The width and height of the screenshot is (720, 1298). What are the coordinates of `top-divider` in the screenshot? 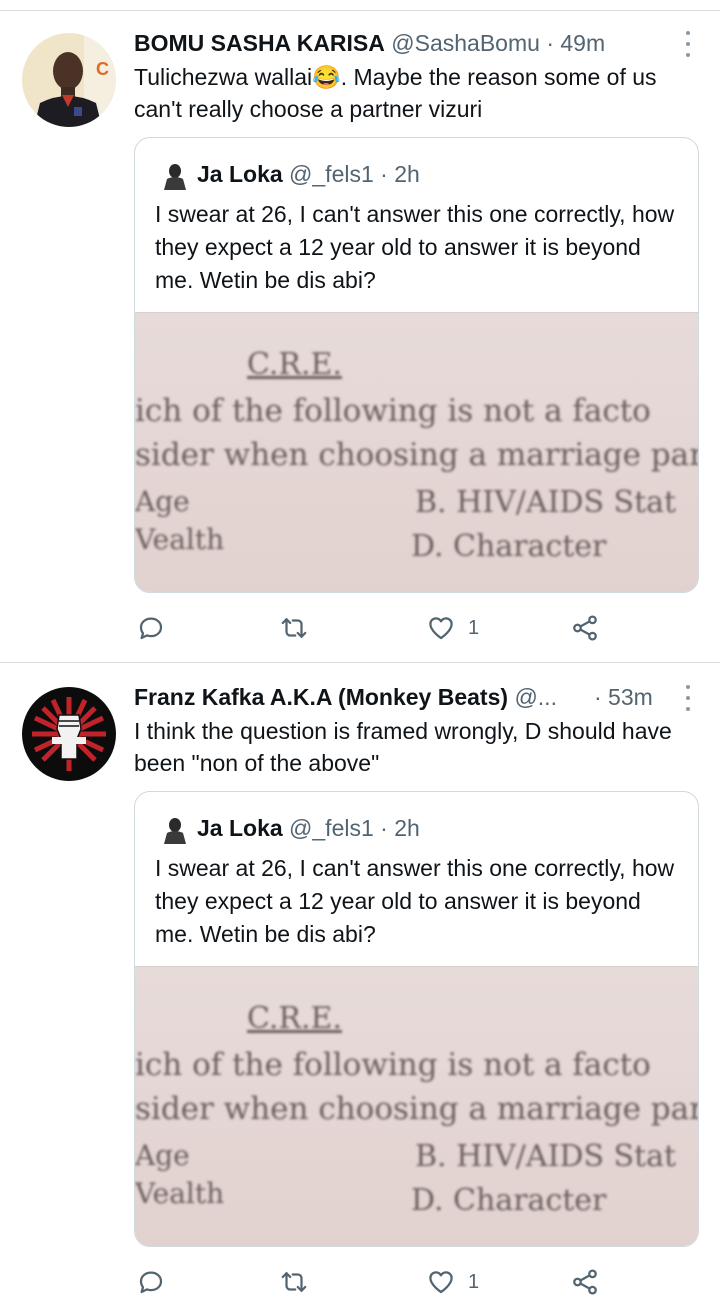 It's located at (360, 10).